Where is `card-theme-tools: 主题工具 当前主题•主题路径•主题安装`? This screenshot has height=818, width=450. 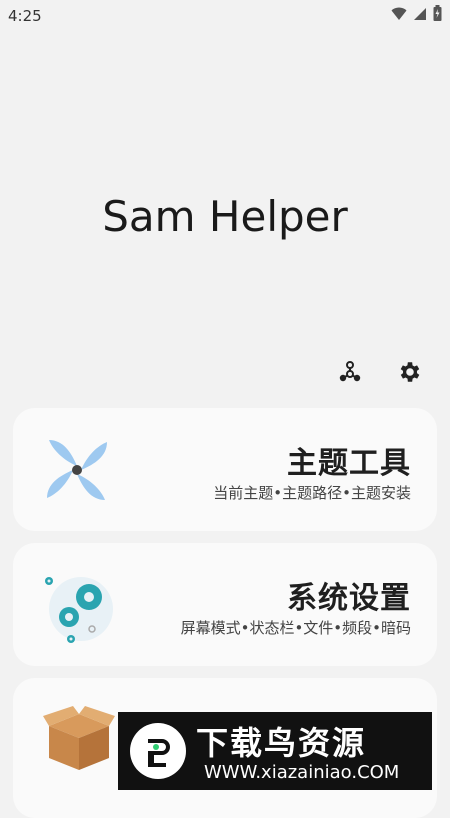
card-theme-tools: 主题工具 当前主题•主题路径•主题安装 is located at coordinates (225, 469).